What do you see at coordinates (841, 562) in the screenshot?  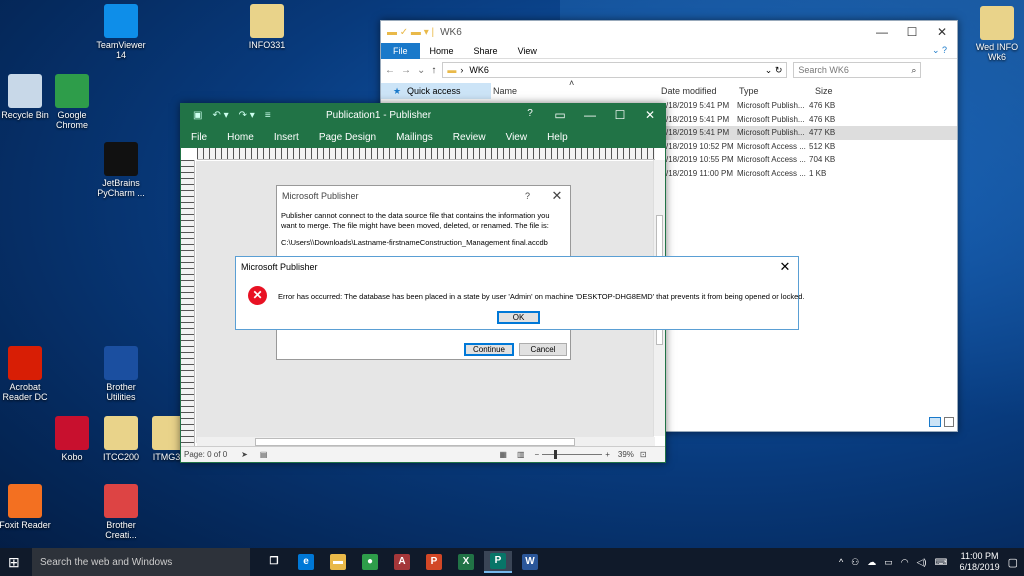 I see `tray-chevron-icon: ^` at bounding box center [841, 562].